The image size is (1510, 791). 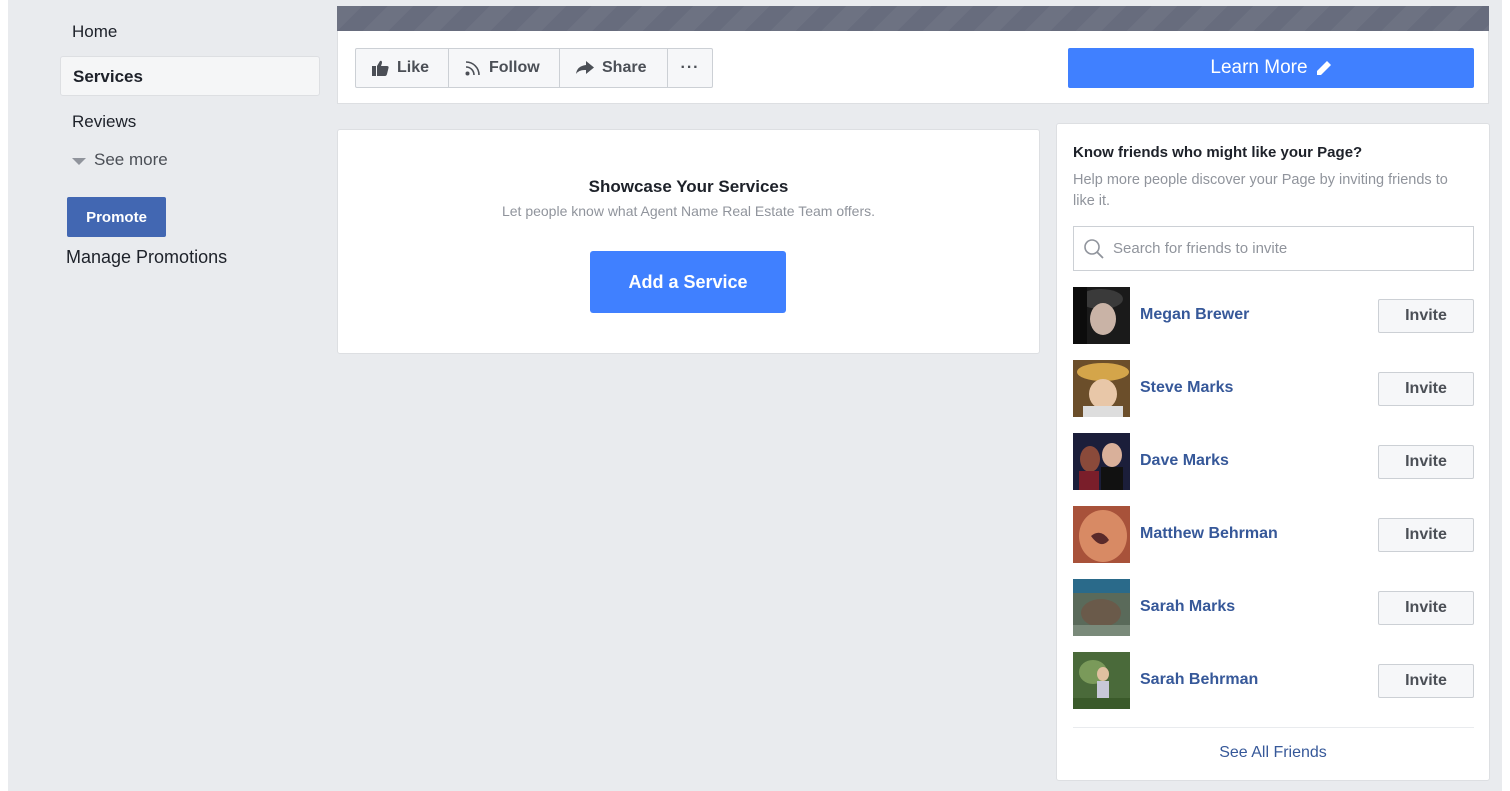 What do you see at coordinates (1094, 249) in the screenshot?
I see `search-icon` at bounding box center [1094, 249].